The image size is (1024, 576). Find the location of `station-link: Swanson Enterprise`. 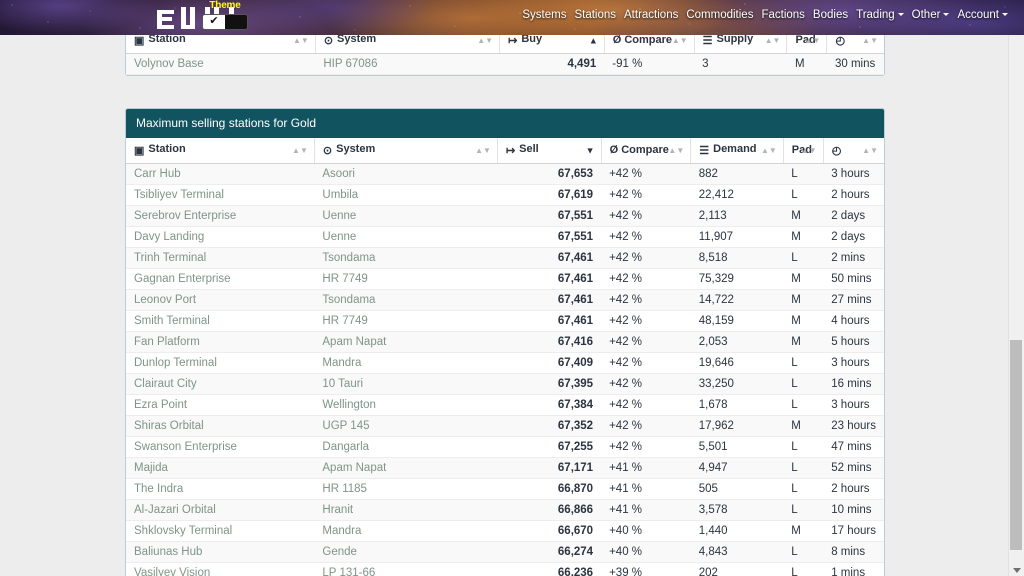

station-link: Swanson Enterprise is located at coordinates (185, 447).